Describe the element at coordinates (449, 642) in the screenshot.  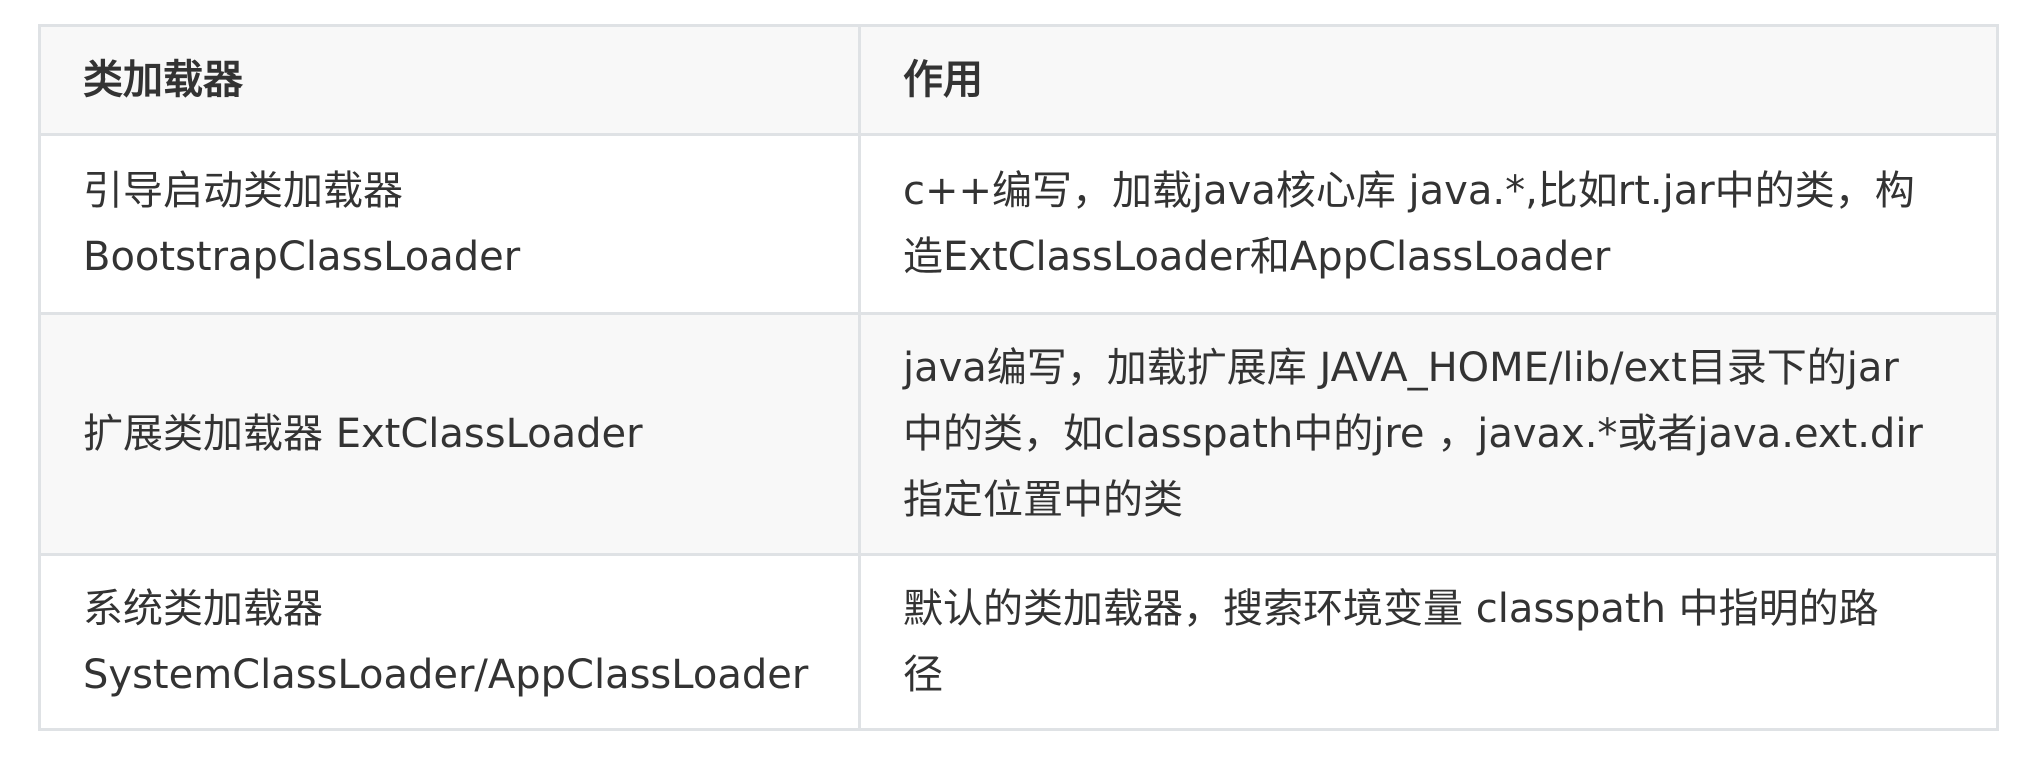
I see `loader-cell: 系统类加载器 SystemClassLoader/AppClassLoader` at that location.